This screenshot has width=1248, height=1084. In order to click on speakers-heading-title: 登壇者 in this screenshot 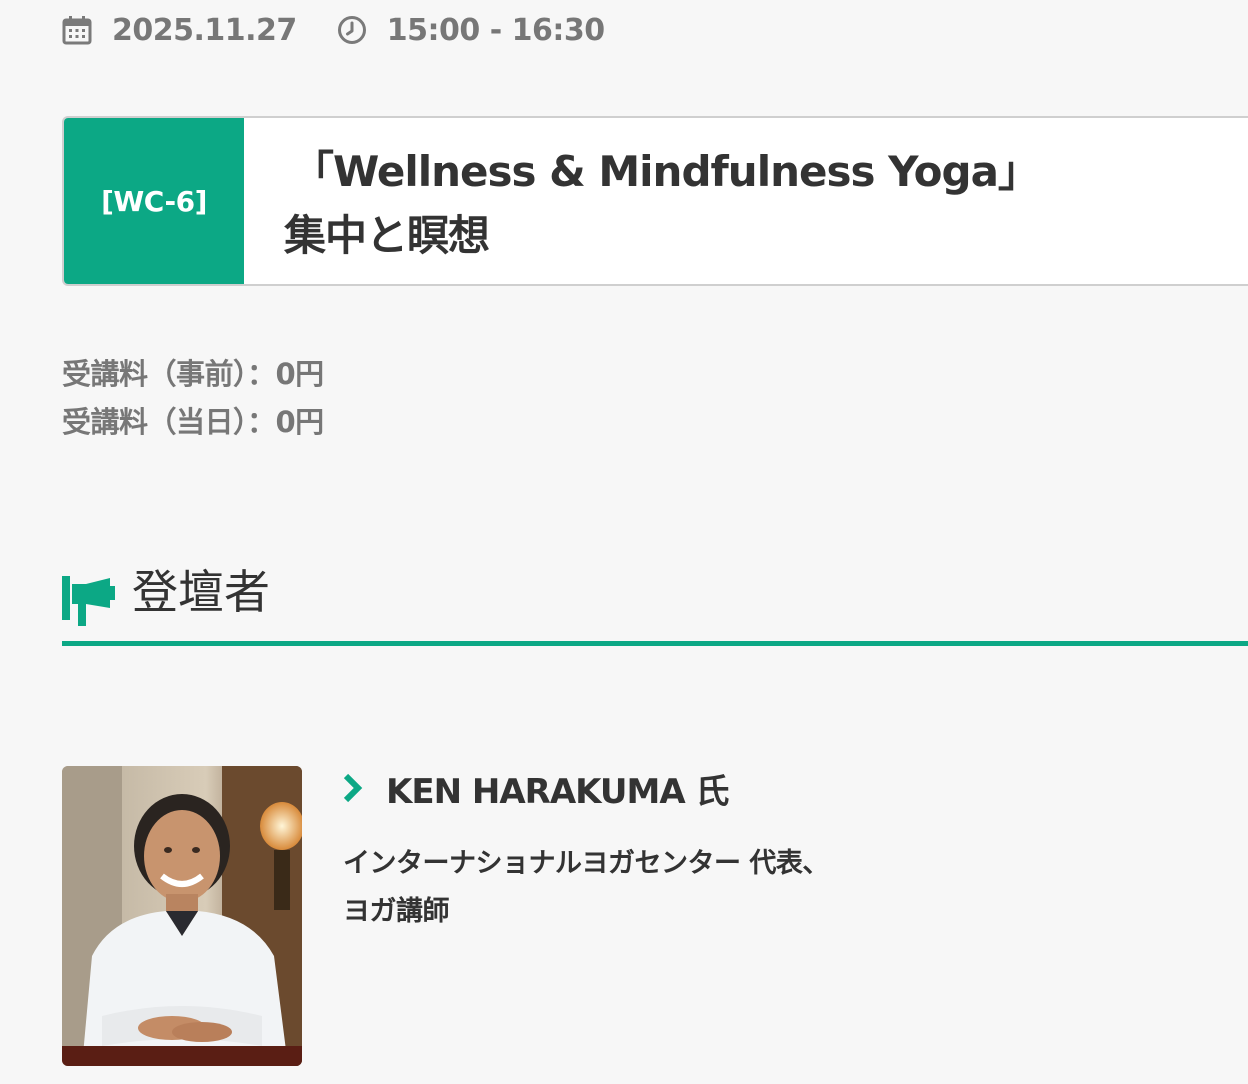, I will do `click(201, 592)`.